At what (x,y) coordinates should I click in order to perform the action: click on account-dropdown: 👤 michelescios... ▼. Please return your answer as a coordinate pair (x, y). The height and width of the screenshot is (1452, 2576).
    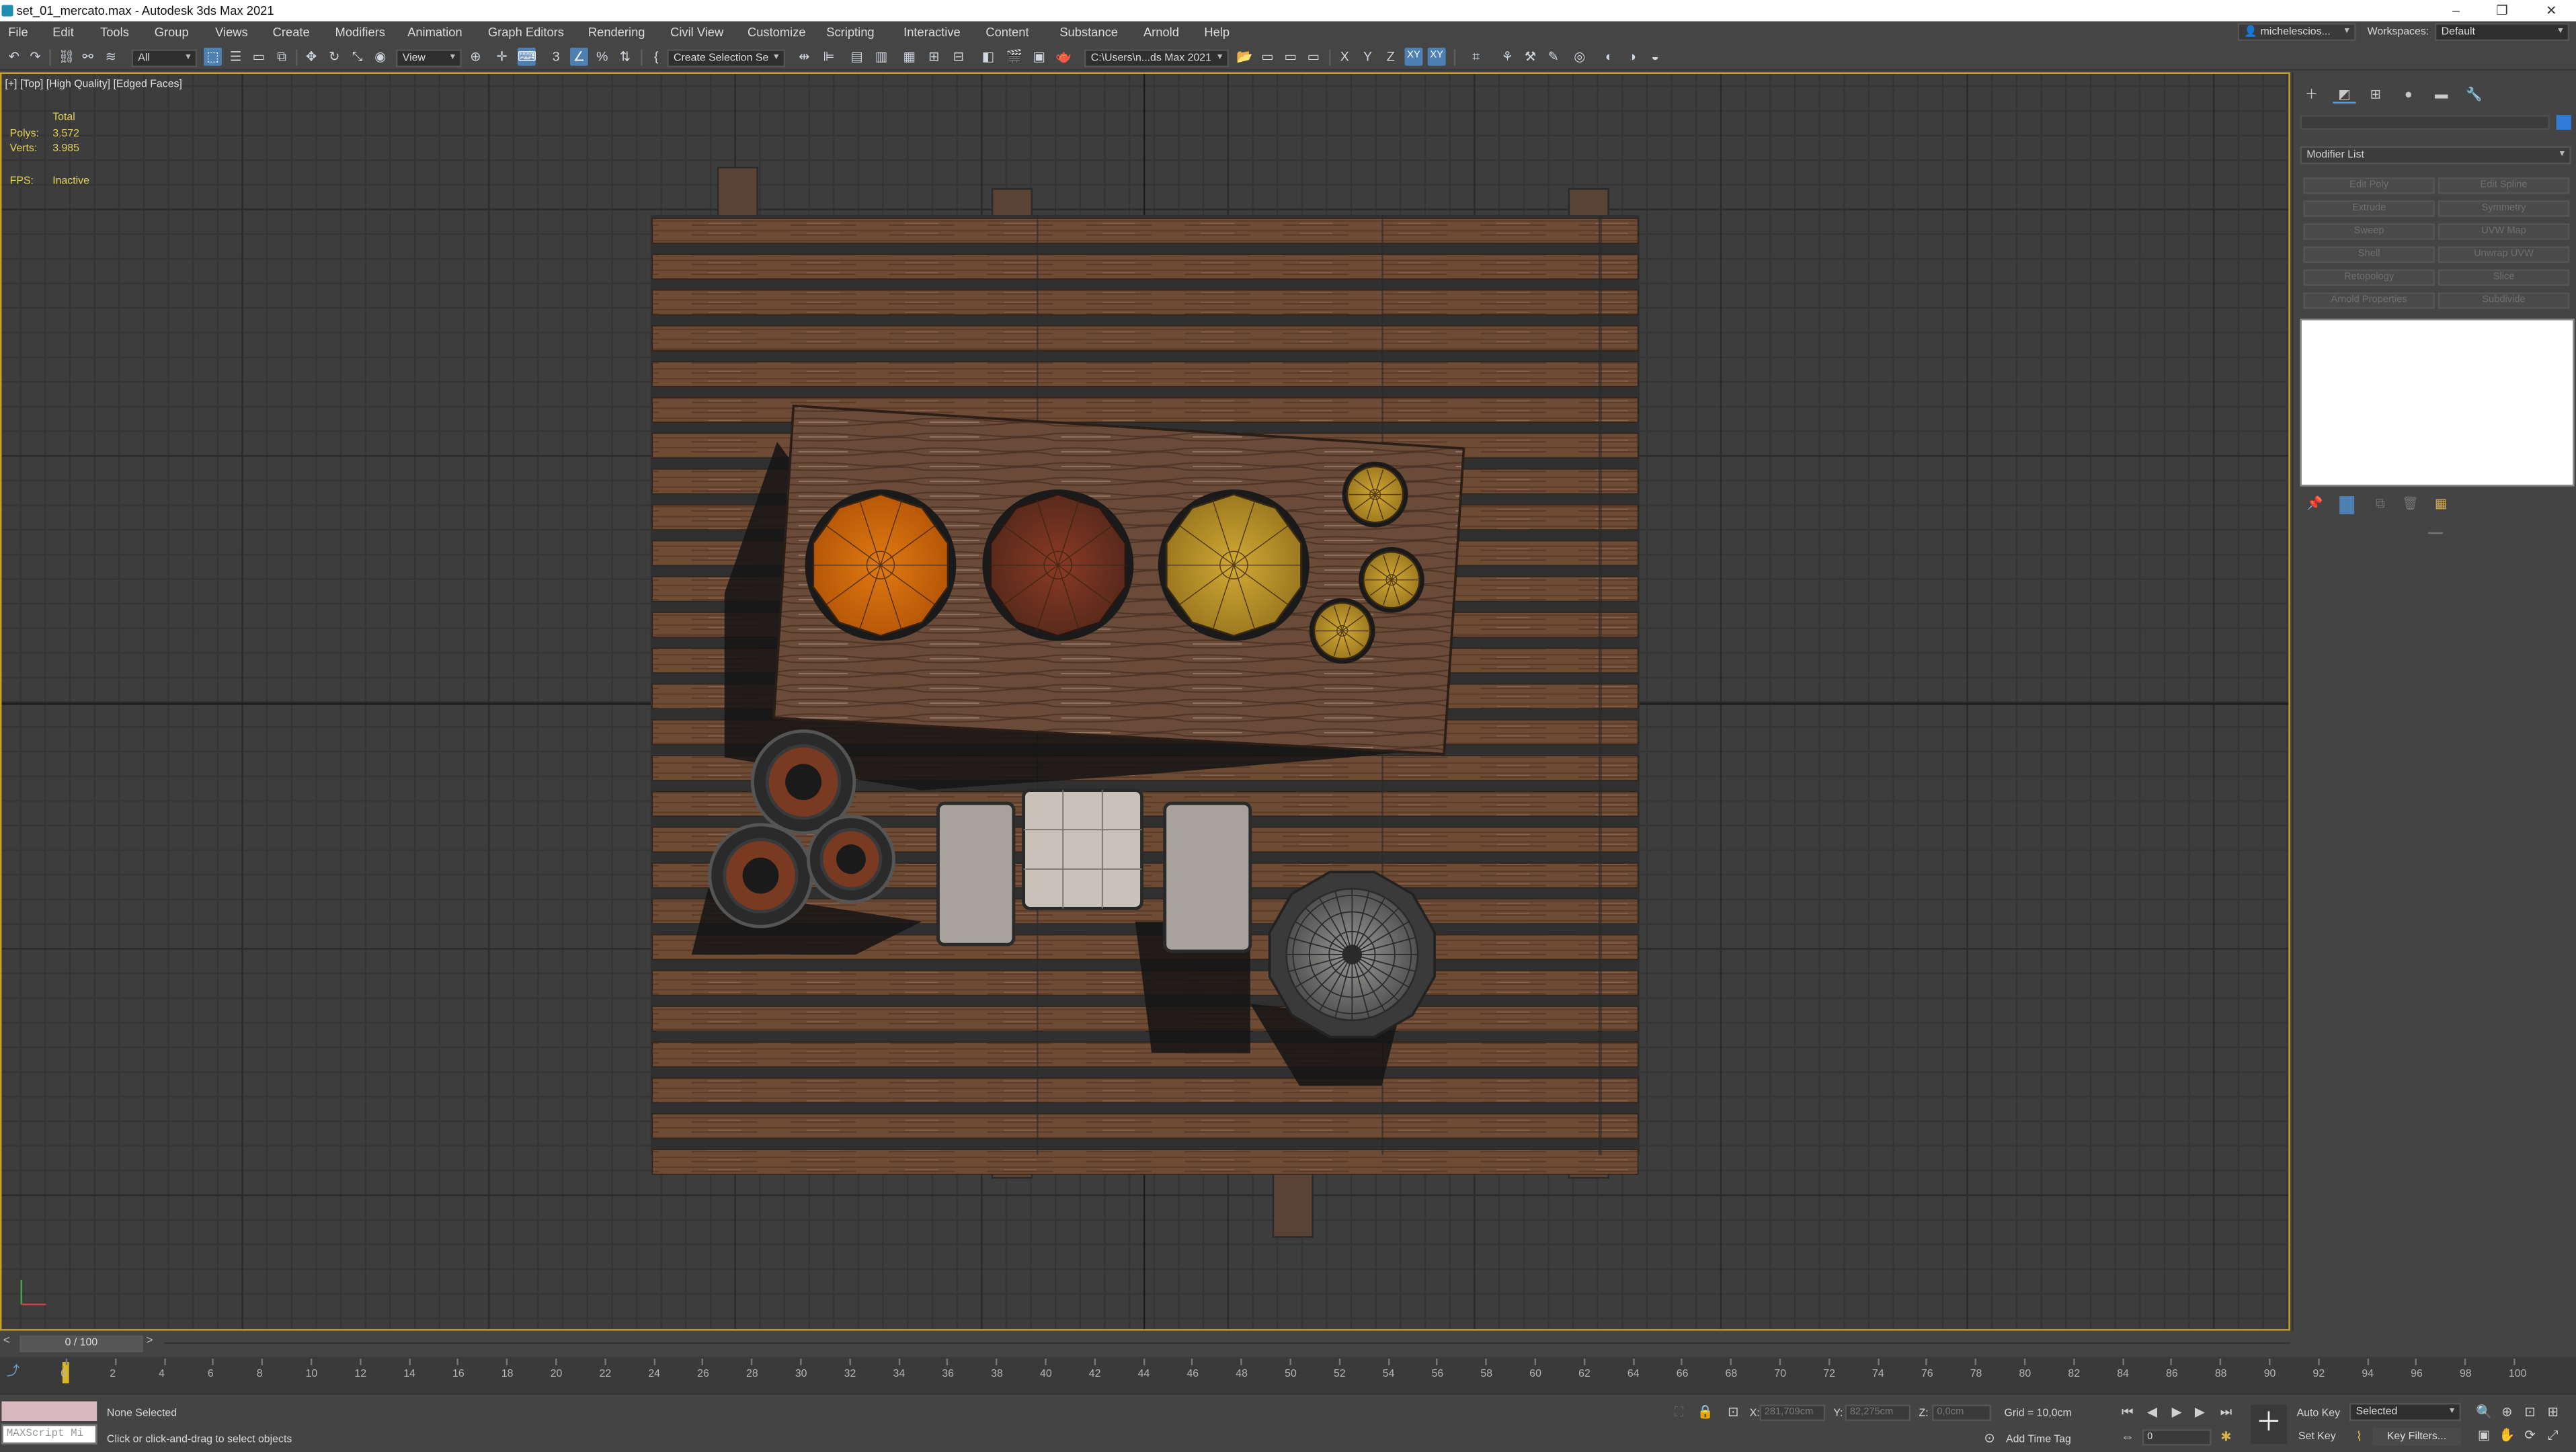
    Looking at the image, I should click on (2296, 32).